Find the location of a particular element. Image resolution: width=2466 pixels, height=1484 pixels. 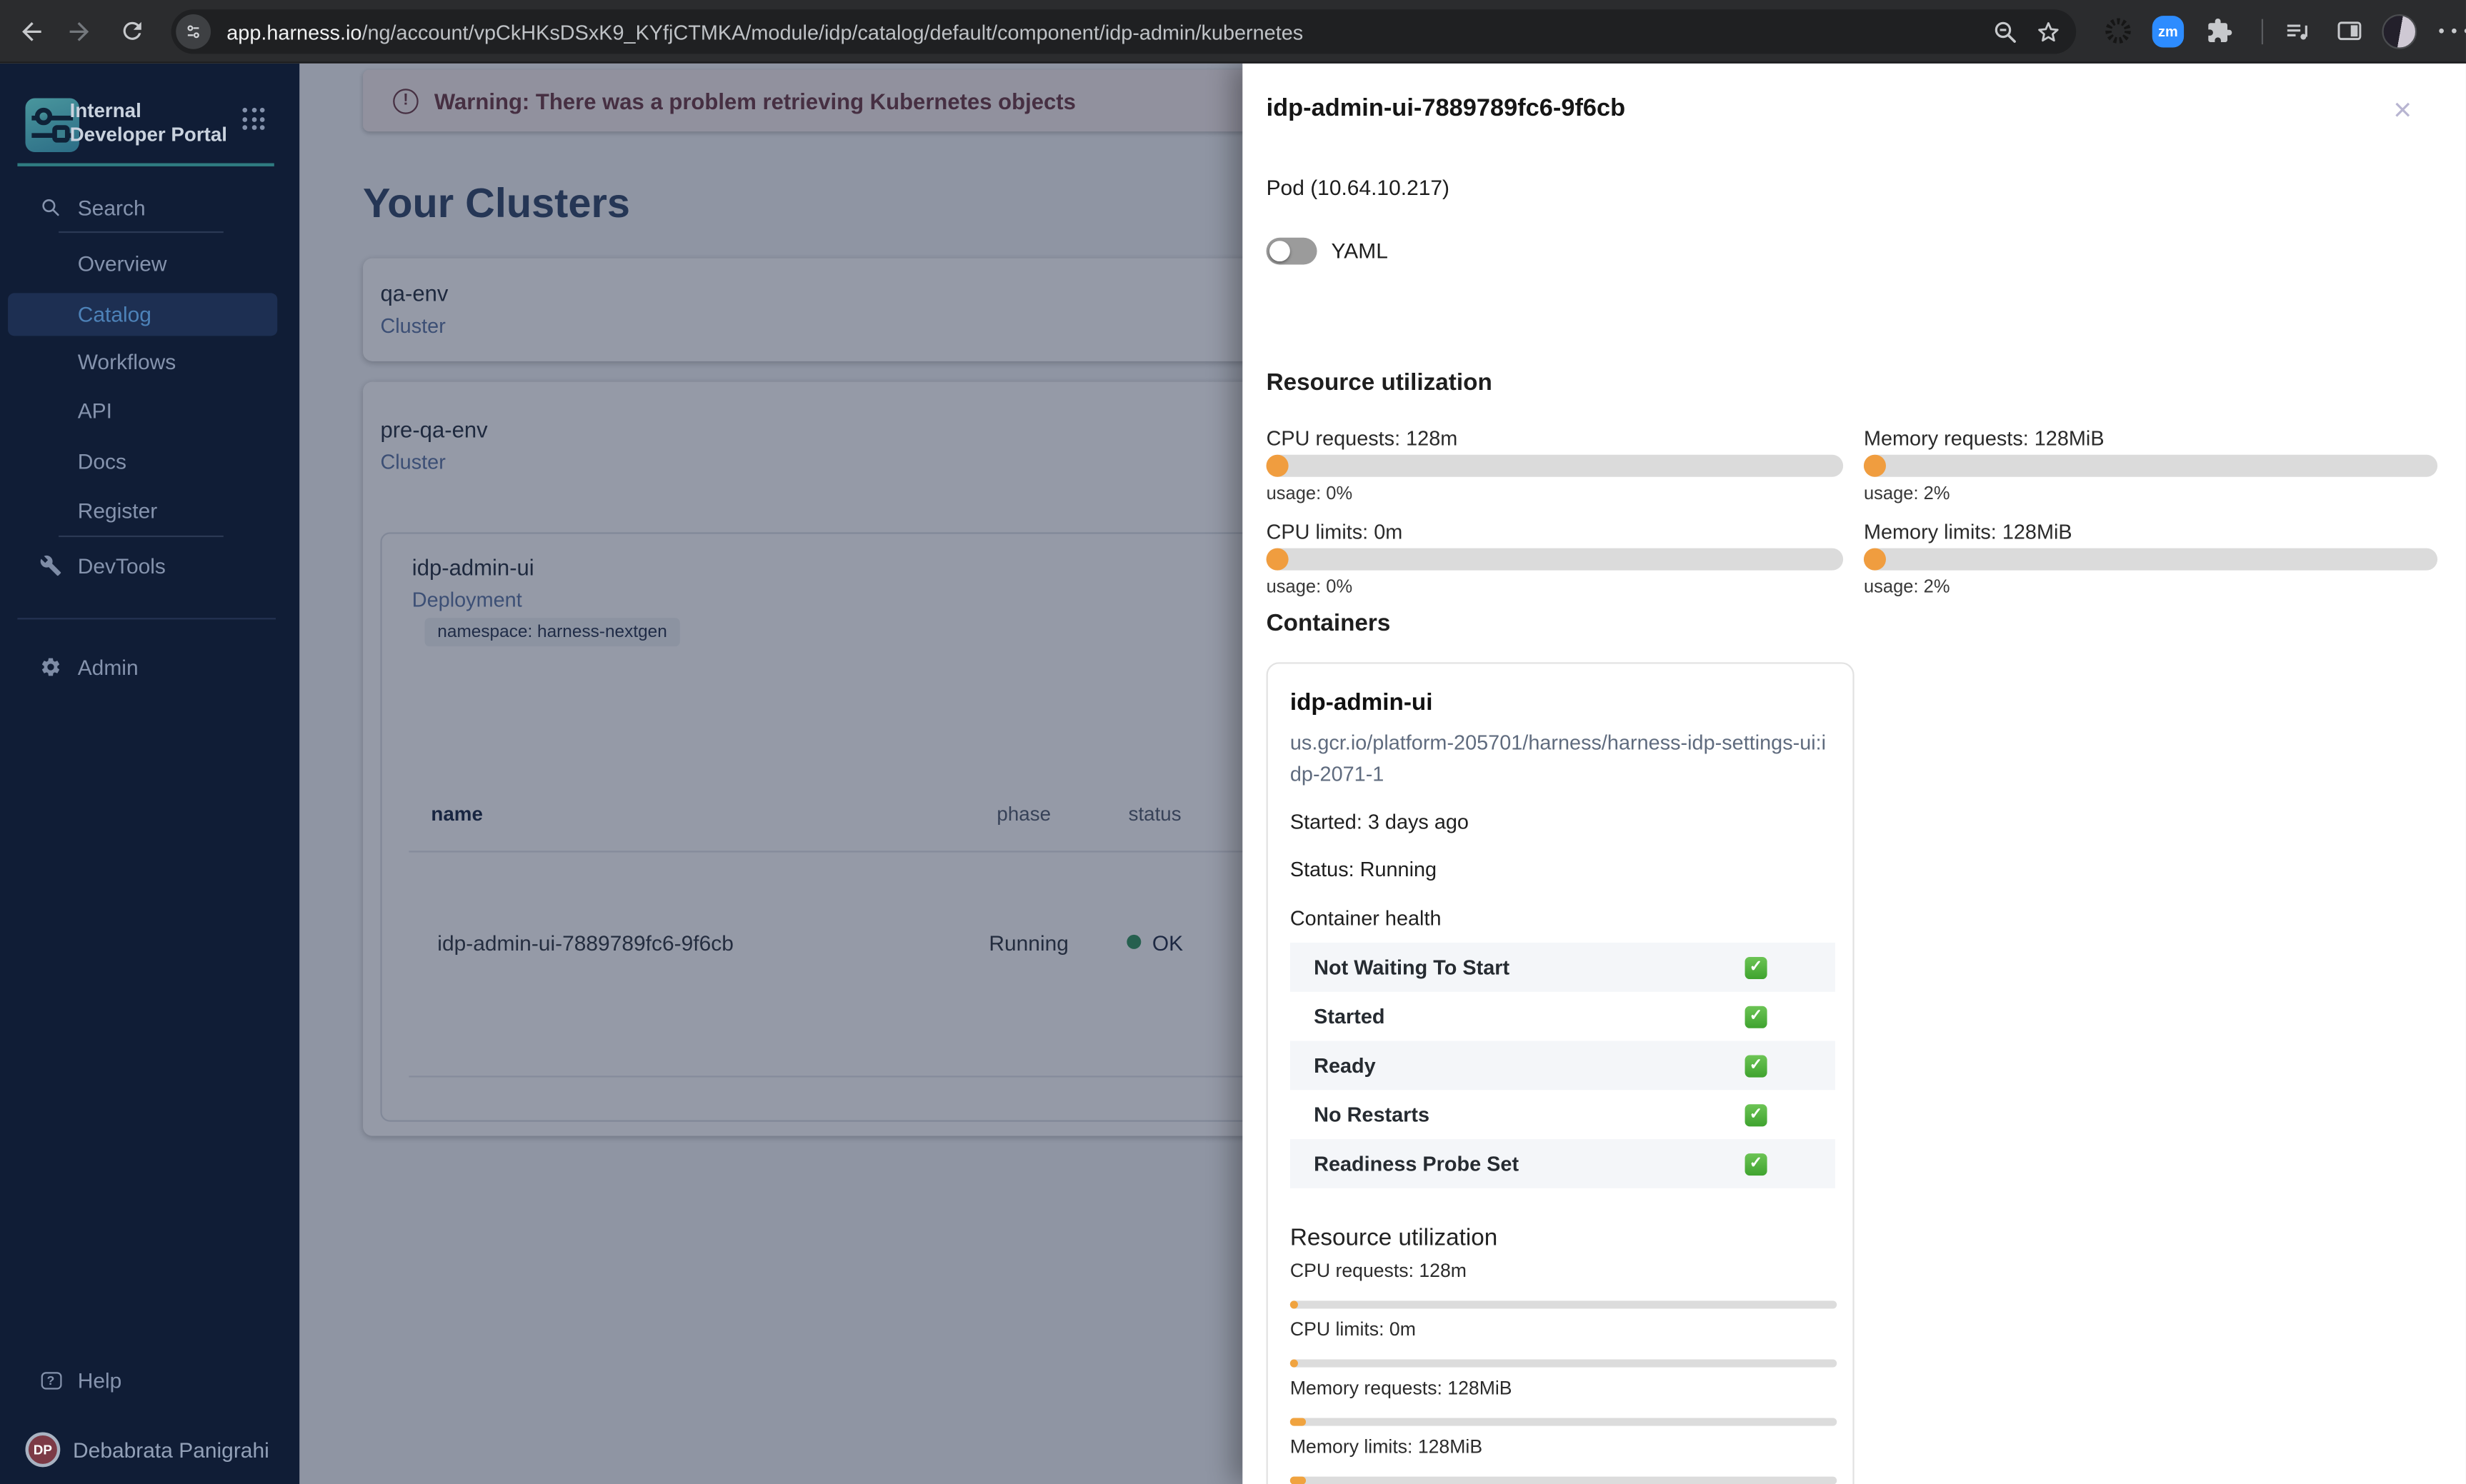

sidebar-item-devtools: DevTools is located at coordinates (149, 565).